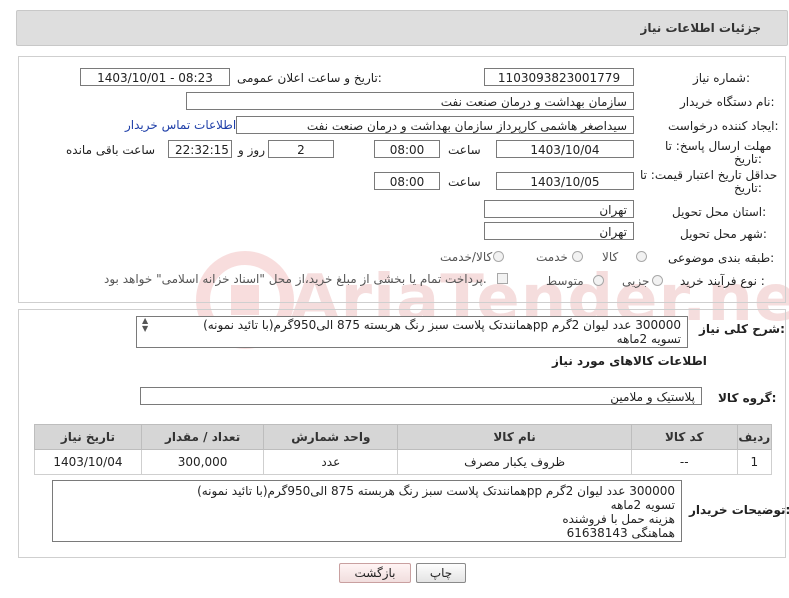 This screenshot has width=789, height=598. What do you see at coordinates (464, 182) in the screenshot?
I see `validity-time-label: ساعت` at bounding box center [464, 182].